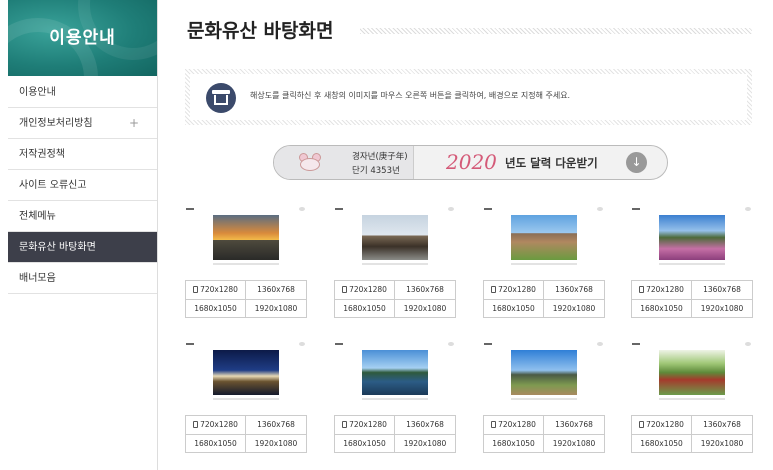 This screenshot has width=773, height=470. What do you see at coordinates (82, 154) in the screenshot?
I see `sidebar-item-copyright: 저작권정책` at bounding box center [82, 154].